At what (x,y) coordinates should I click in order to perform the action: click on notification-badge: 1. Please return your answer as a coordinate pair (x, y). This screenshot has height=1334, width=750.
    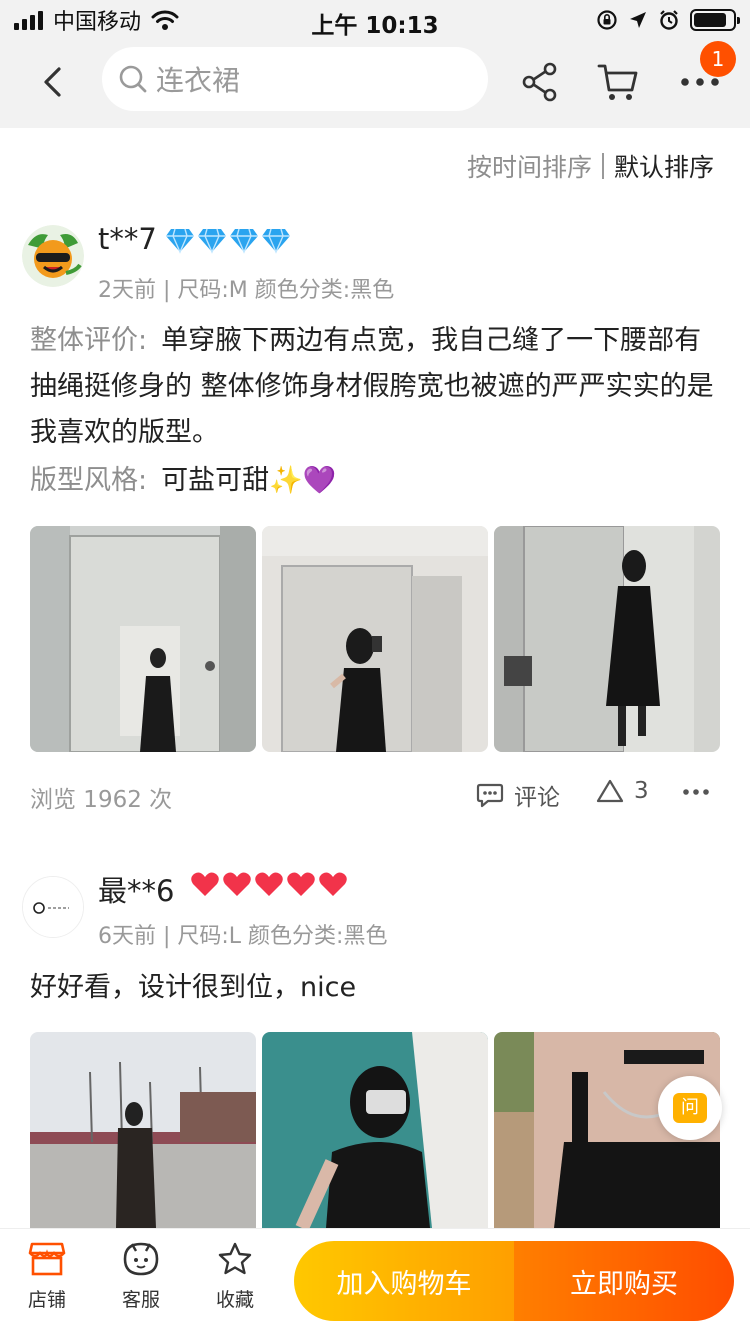
    Looking at the image, I should click on (718, 59).